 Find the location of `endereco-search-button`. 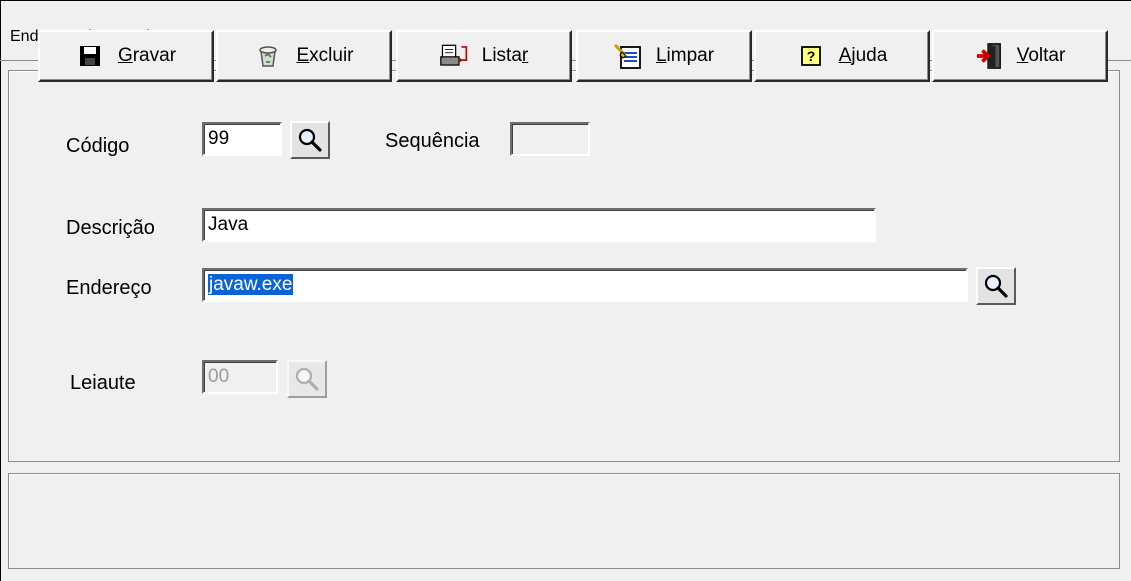

endereco-search-button is located at coordinates (996, 286).